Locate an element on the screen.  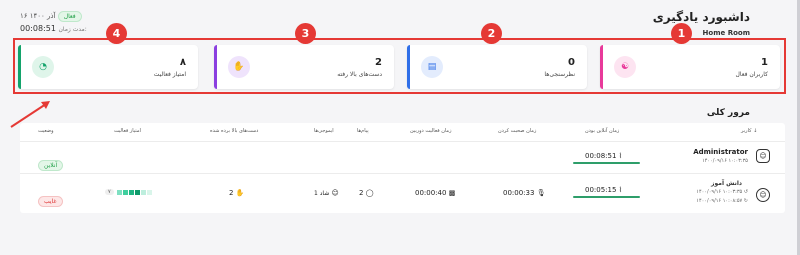
join-time-value: ۱۴۰۰/۰۹/۱۶ ۱۰:۰۳:۳۵ is located at coordinates (719, 192).